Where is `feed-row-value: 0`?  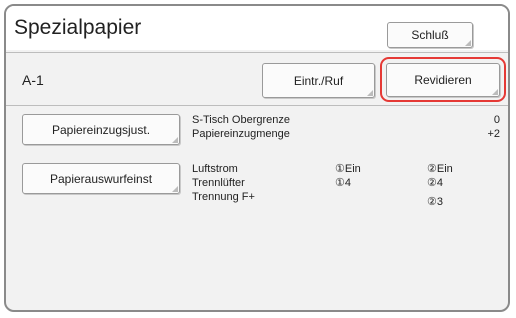 feed-row-value: 0 is located at coordinates (496, 120).